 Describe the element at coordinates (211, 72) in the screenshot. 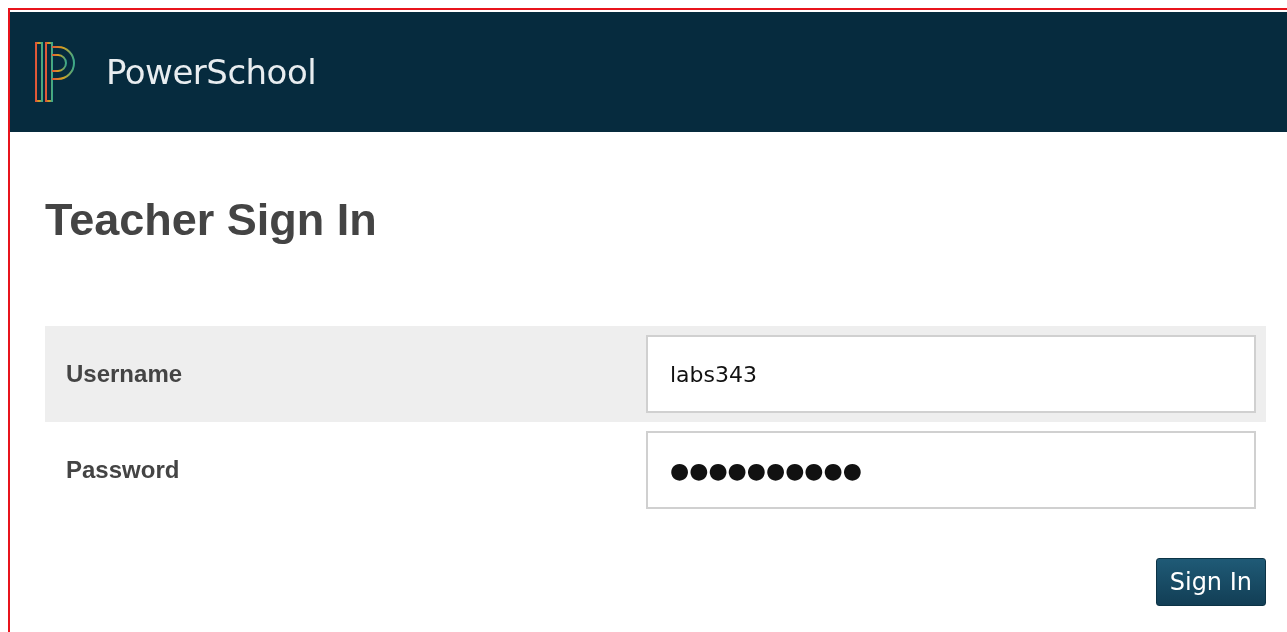

I see `brand-name: PowerSchool` at that location.